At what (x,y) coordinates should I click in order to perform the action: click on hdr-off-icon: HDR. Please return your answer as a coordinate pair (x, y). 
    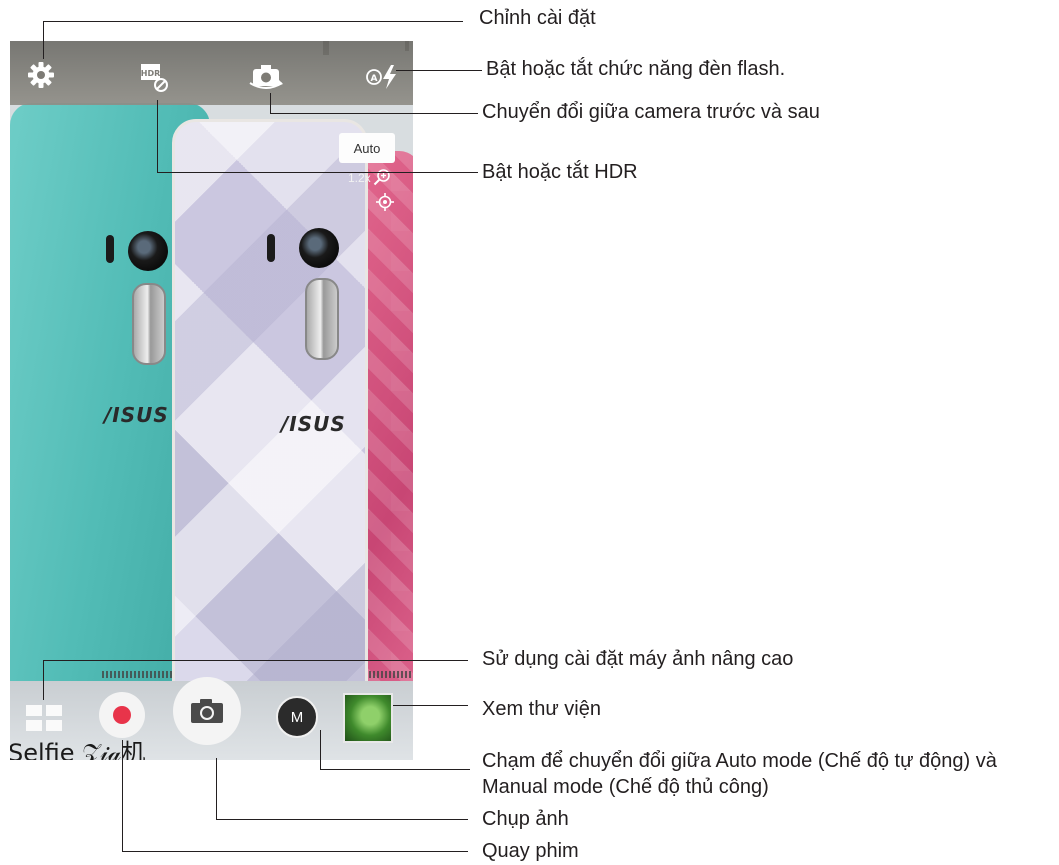
    Looking at the image, I should click on (156, 78).